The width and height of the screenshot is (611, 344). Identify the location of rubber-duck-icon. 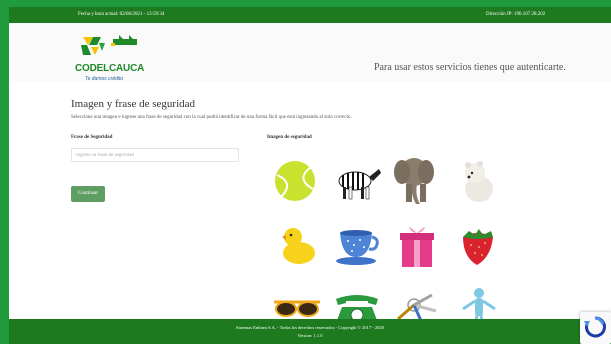
(298, 246).